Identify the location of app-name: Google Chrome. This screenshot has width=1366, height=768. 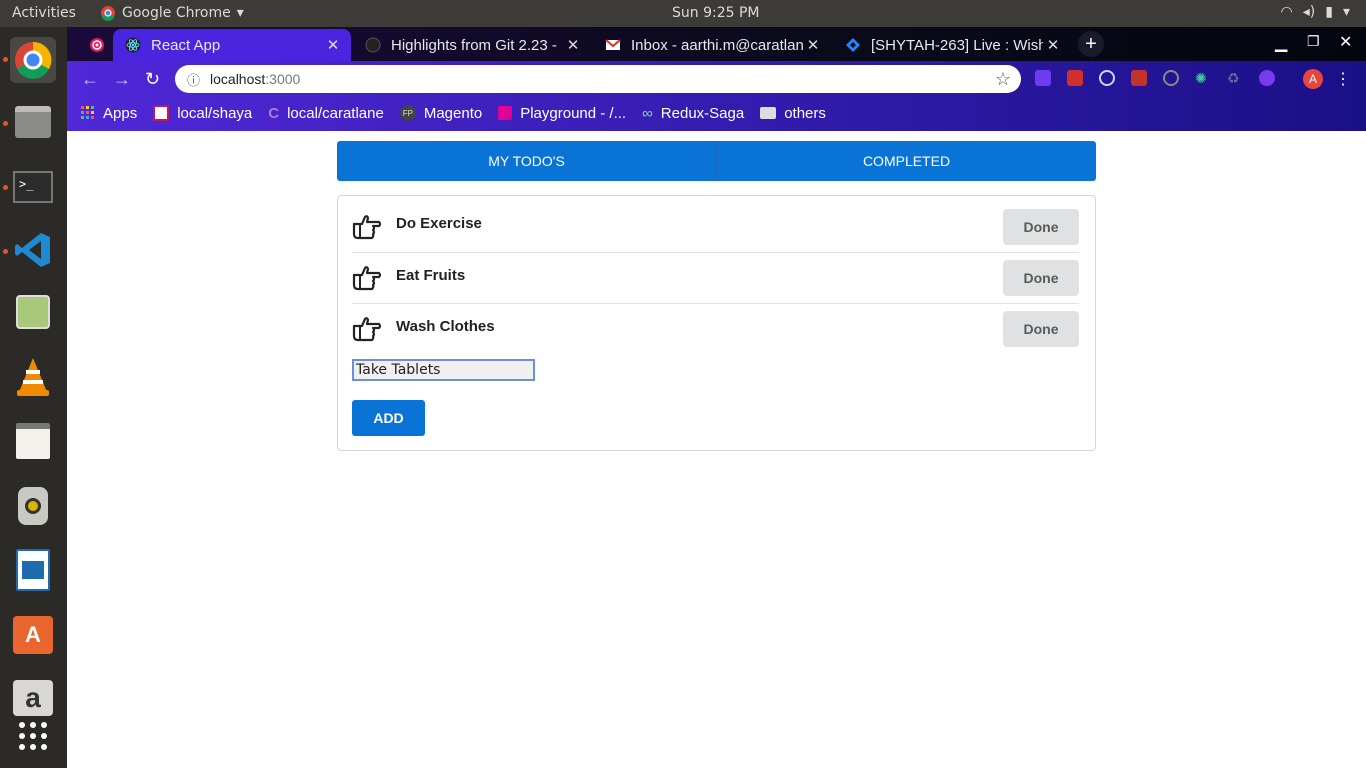
(176, 13).